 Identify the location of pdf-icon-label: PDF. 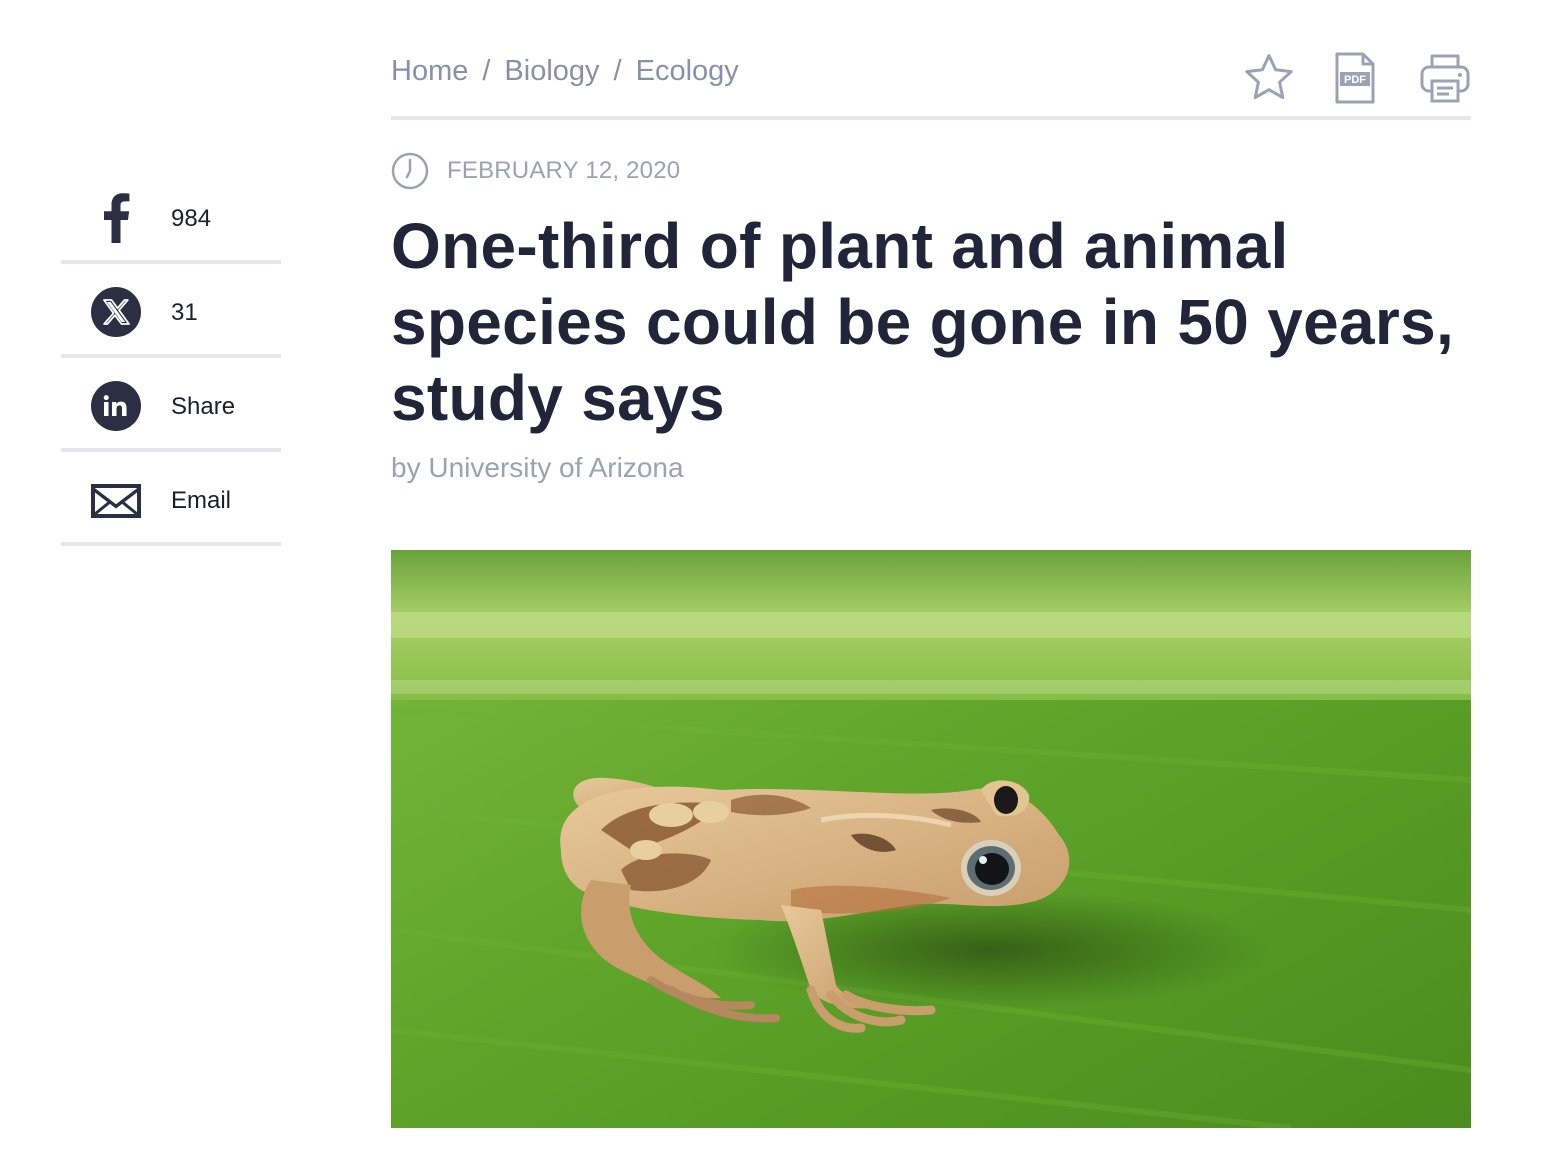
(1355, 80).